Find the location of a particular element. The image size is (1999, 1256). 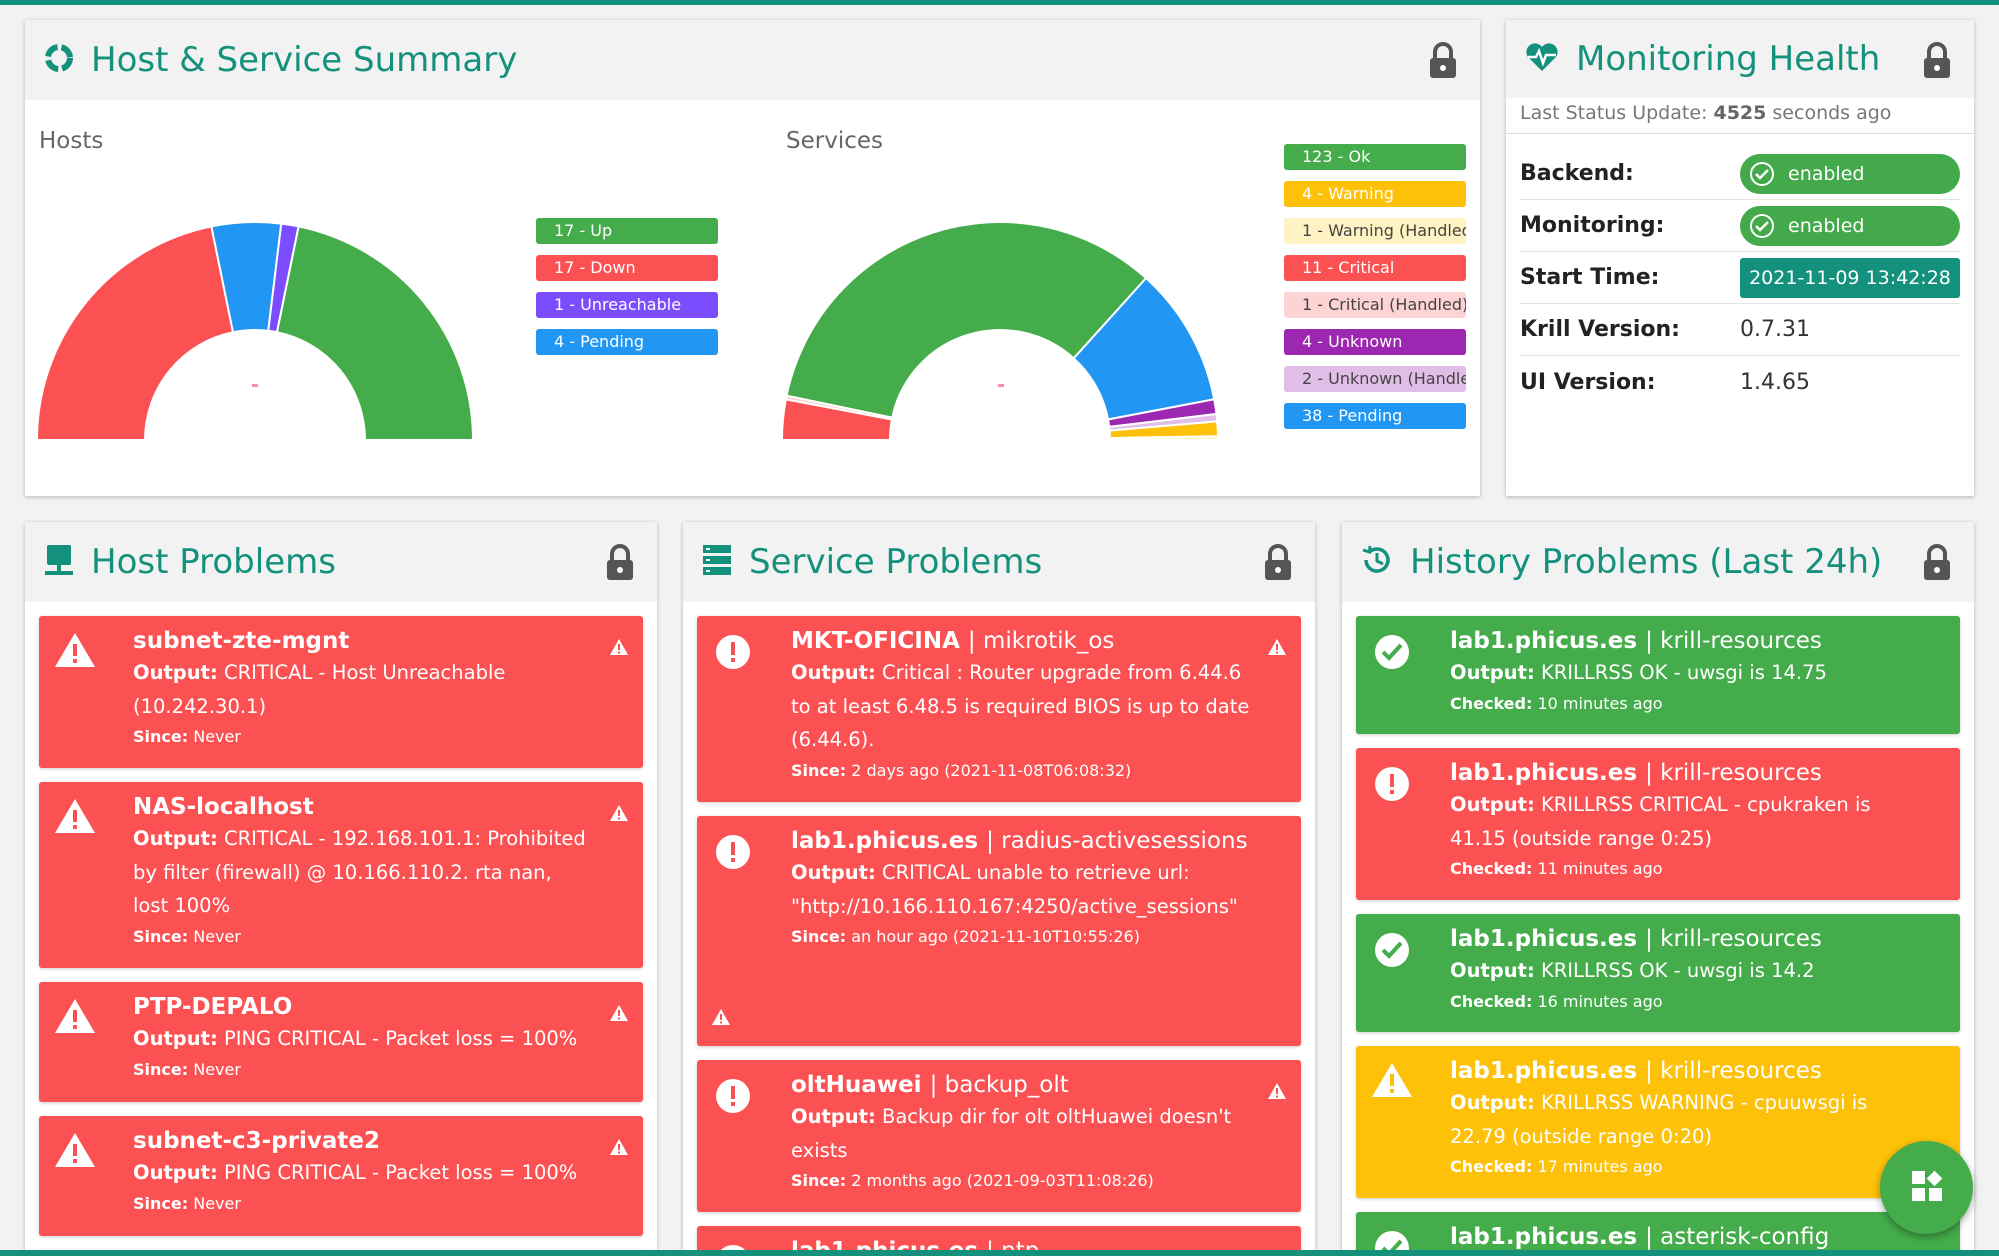

chart-slice-17-up is located at coordinates (375, 333).